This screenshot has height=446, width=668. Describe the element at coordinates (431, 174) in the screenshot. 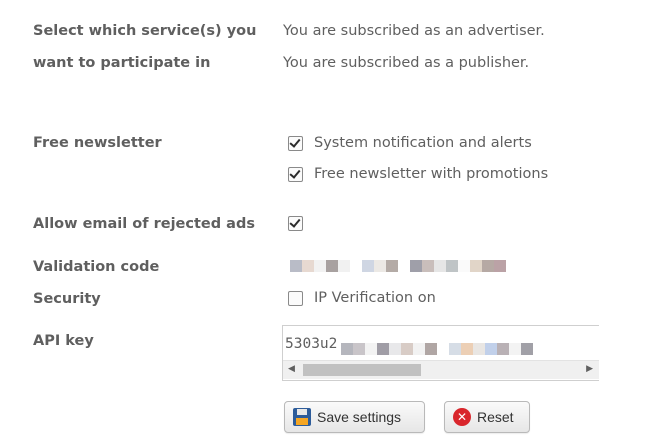

I see `promotions-newsletter-label: Free newsletter with promotions` at that location.